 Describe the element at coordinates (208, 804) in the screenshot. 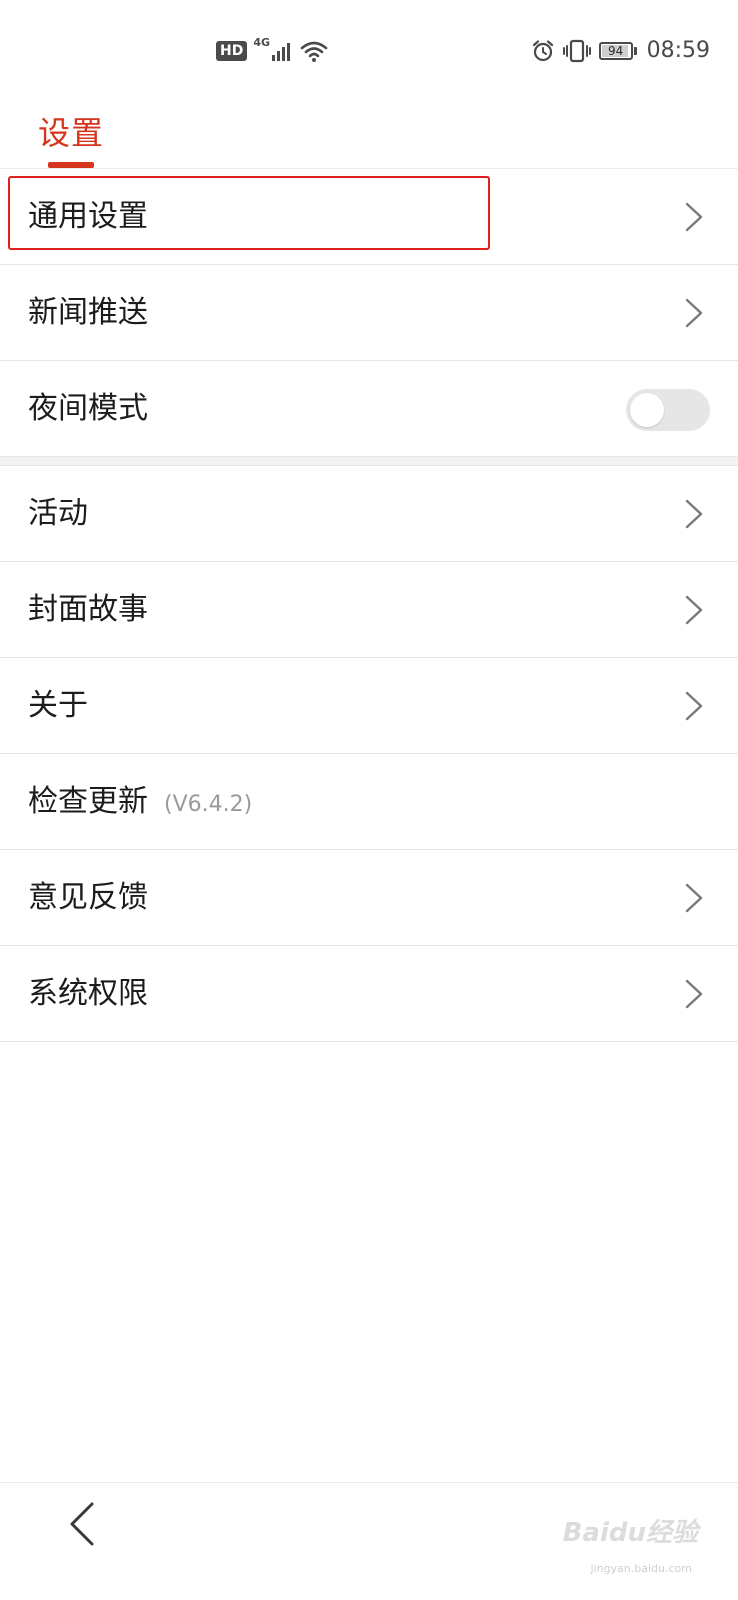

I see `version-text: (V6.4.2)` at that location.